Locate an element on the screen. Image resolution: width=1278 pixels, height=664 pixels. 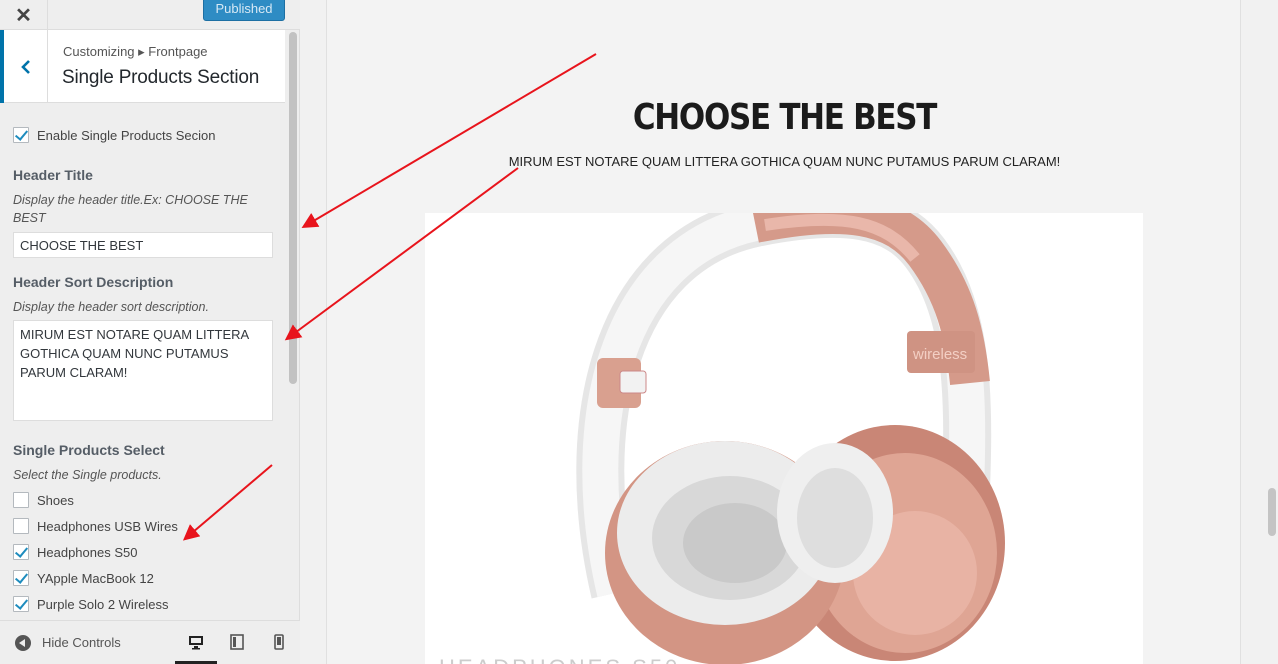
product-checkbox-shoes is located at coordinates (21, 500).